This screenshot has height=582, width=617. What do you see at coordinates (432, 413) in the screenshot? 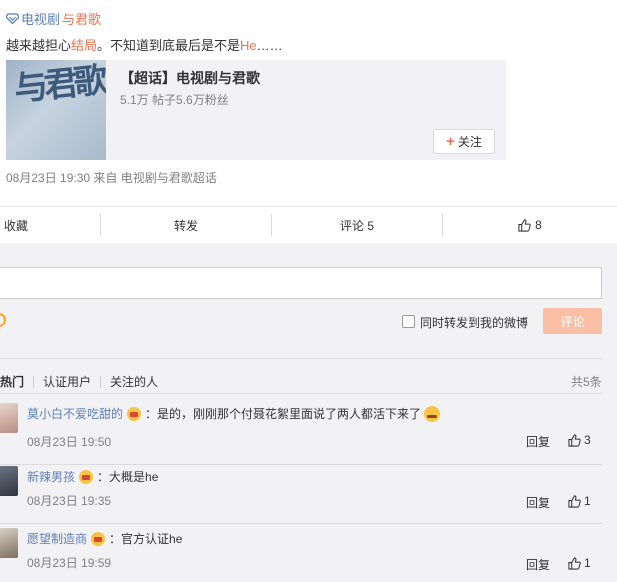
I see `laughing-emoji-icon` at bounding box center [432, 413].